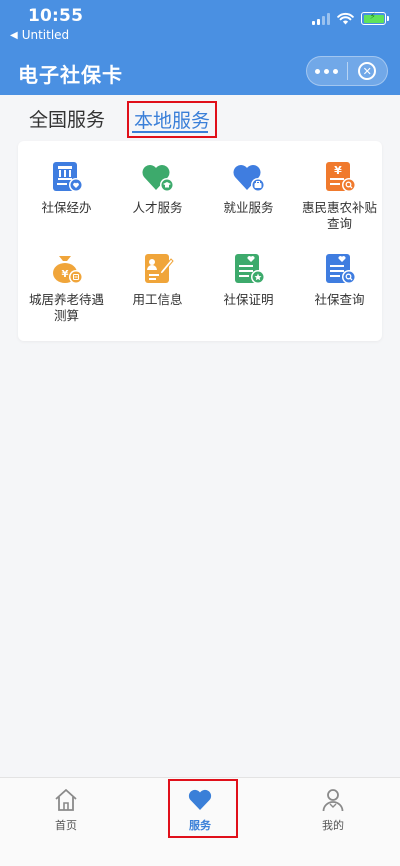  Describe the element at coordinates (170, 132) in the screenshot. I see `active-tab-indicator` at that location.